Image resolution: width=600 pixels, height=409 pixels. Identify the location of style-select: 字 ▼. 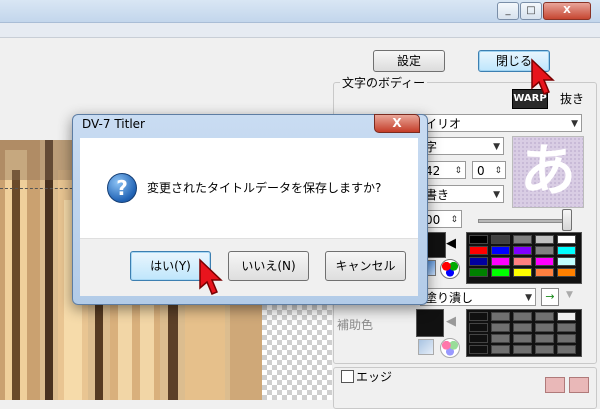
(462, 146).